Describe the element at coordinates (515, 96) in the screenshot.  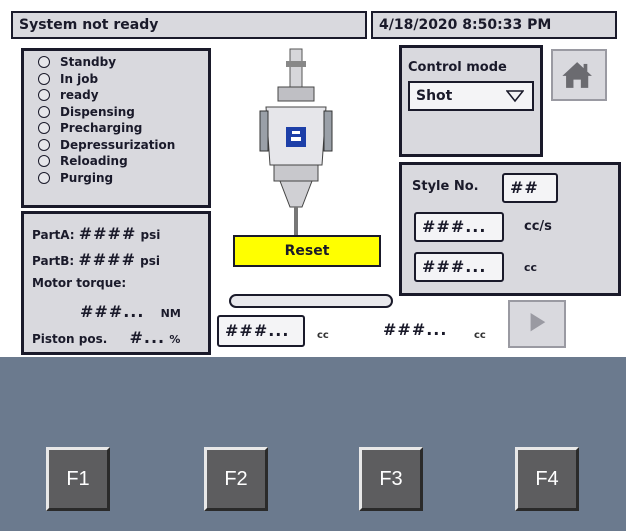
I see `chevron-down-icon` at that location.